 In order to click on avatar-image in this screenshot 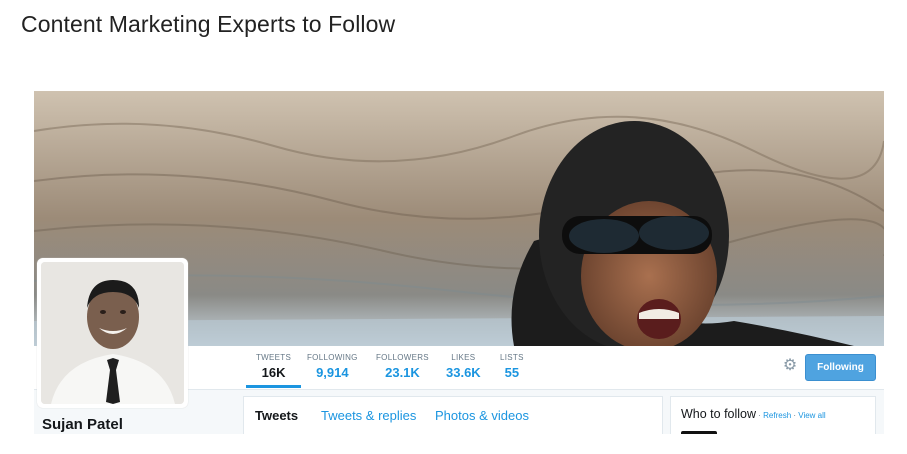, I will do `click(112, 333)`.